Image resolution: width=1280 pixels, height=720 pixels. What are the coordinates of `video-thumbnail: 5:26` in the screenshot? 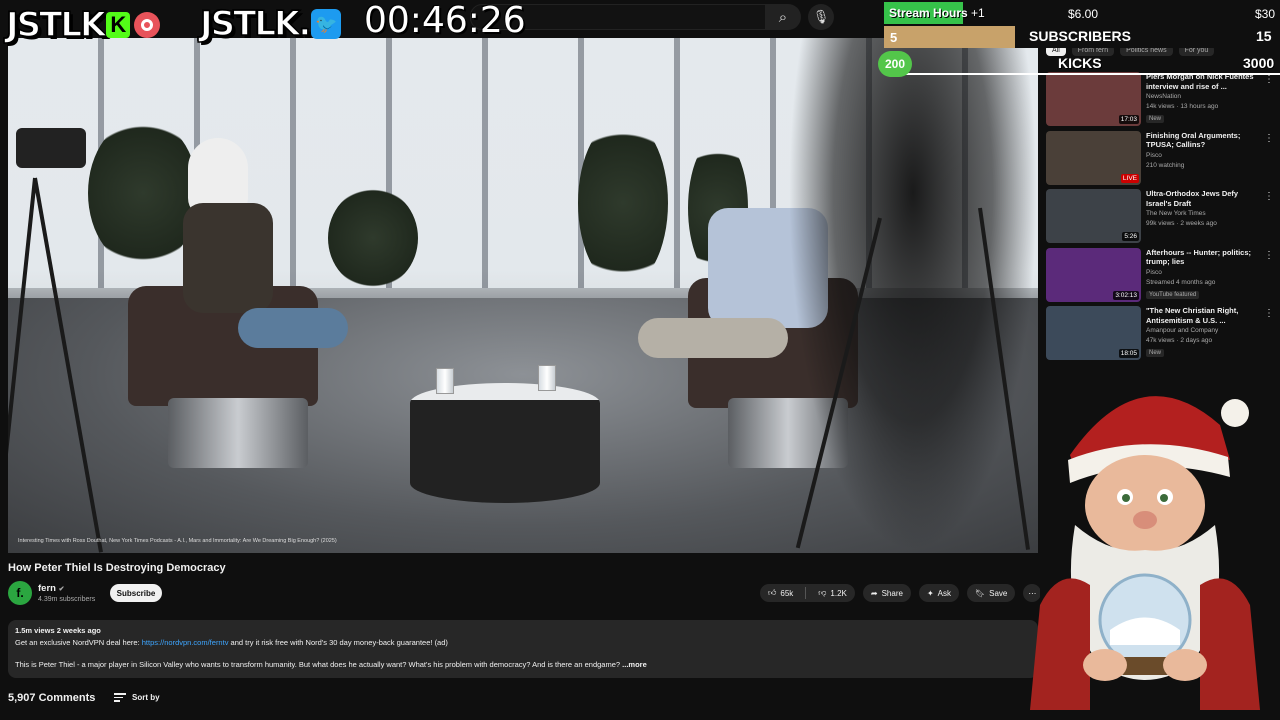 It's located at (1093, 216).